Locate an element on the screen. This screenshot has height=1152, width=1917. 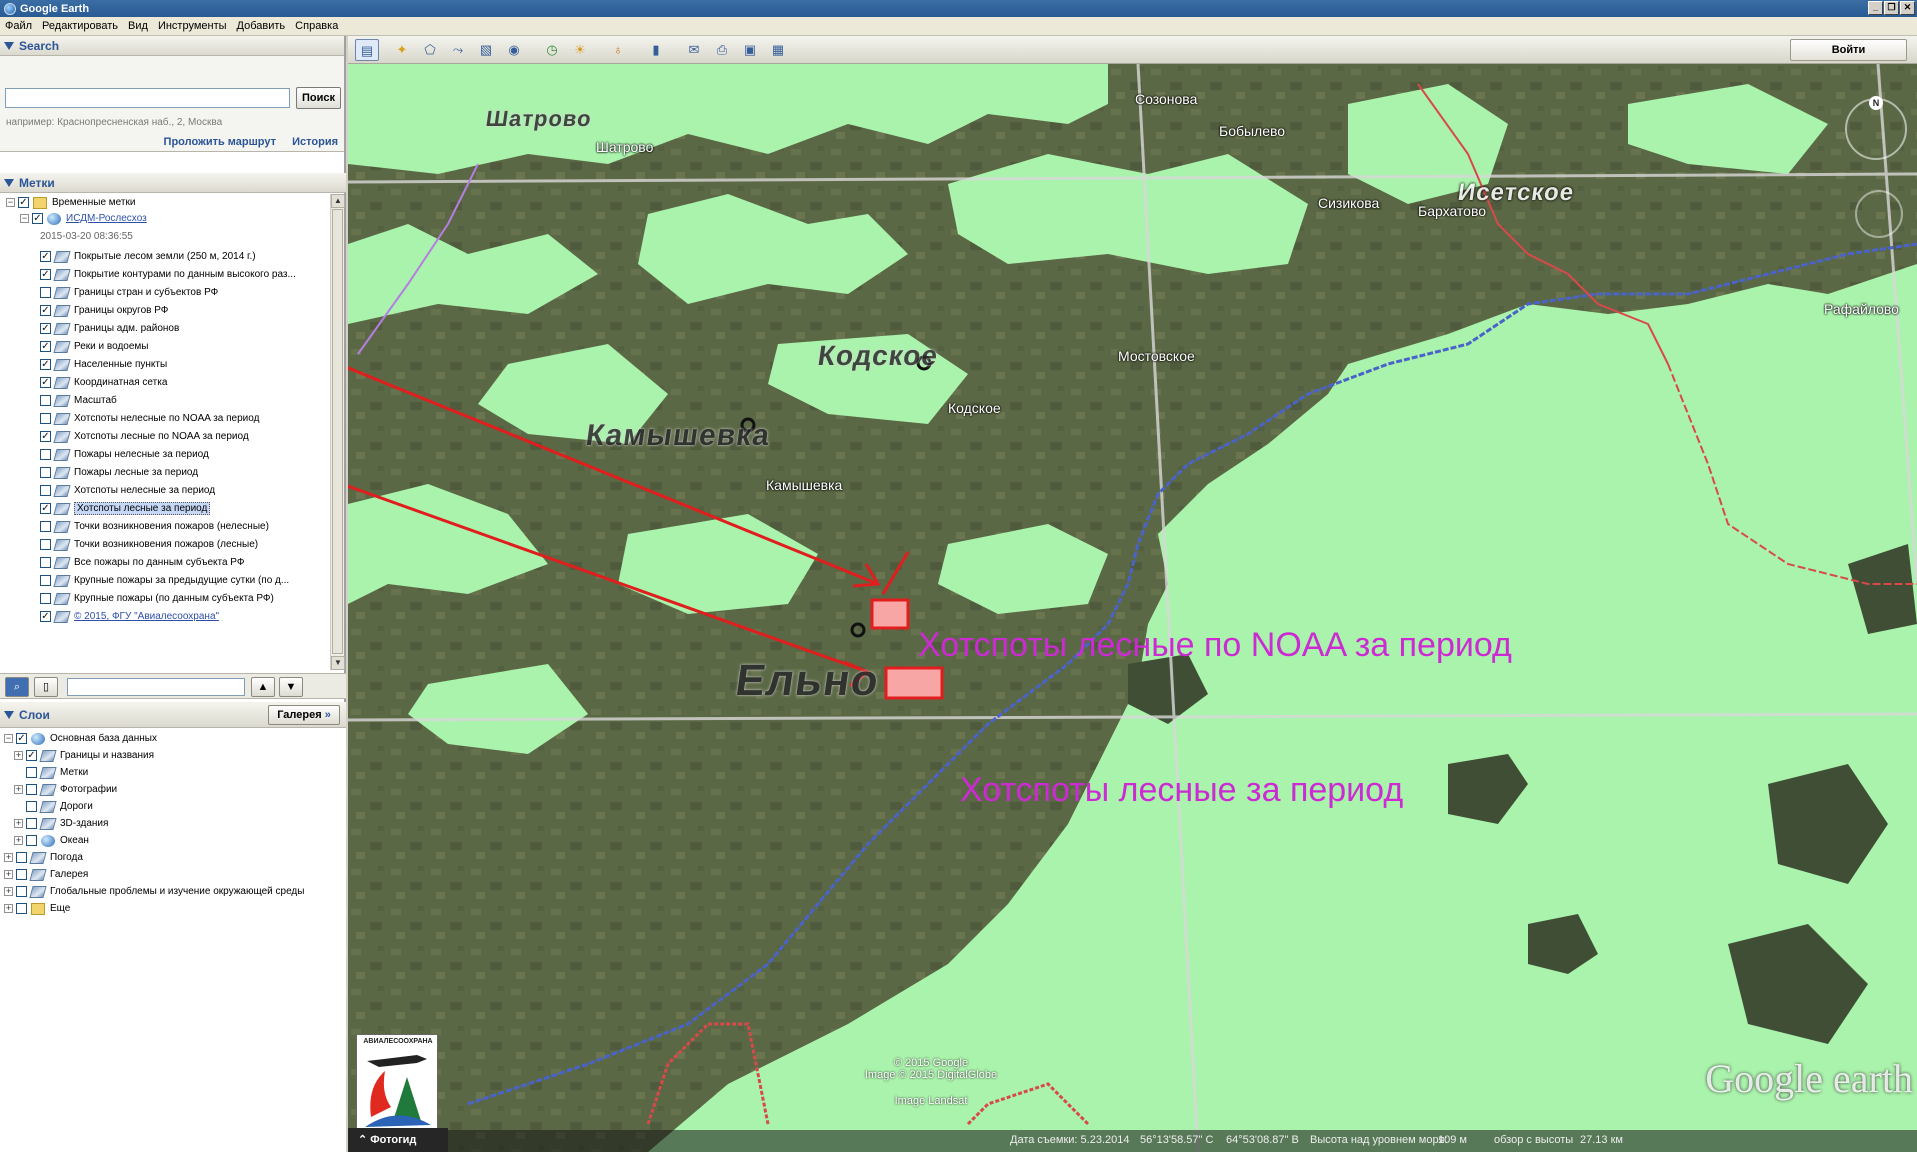
ruler-icon: ▮ is located at coordinates (656, 50).